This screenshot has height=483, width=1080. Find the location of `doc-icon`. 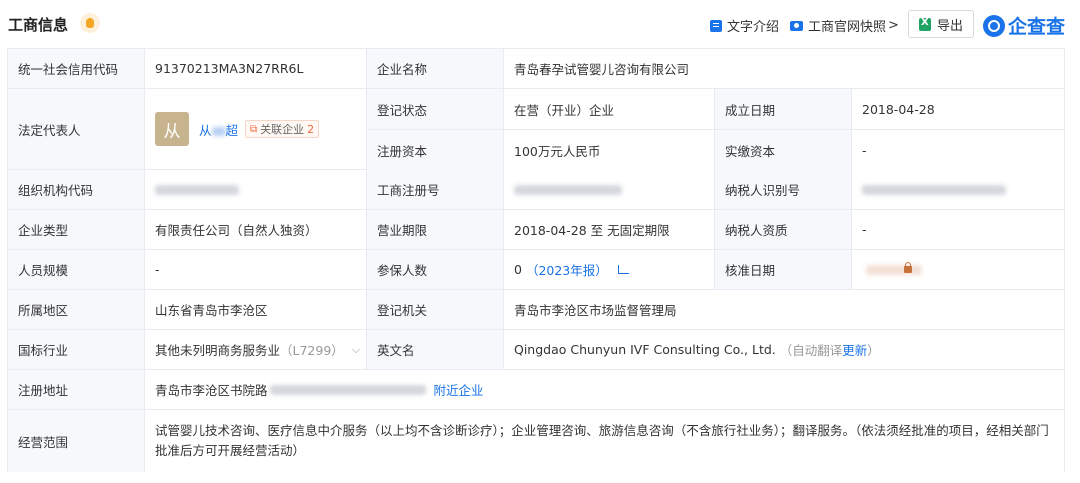

doc-icon is located at coordinates (716, 25).